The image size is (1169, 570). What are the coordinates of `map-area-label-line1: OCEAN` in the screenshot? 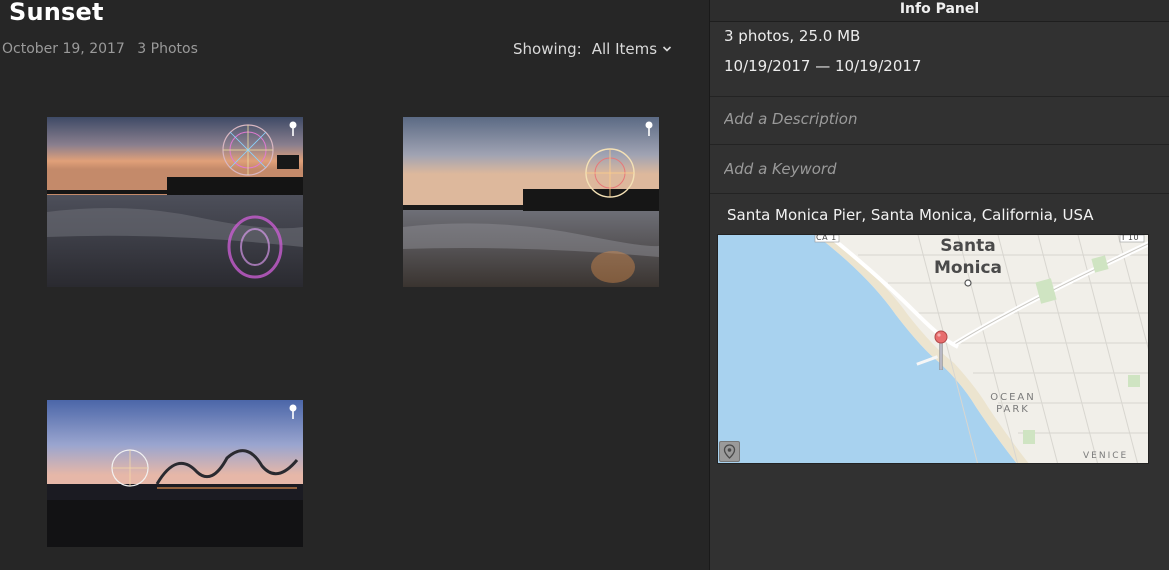 It's located at (1013, 397).